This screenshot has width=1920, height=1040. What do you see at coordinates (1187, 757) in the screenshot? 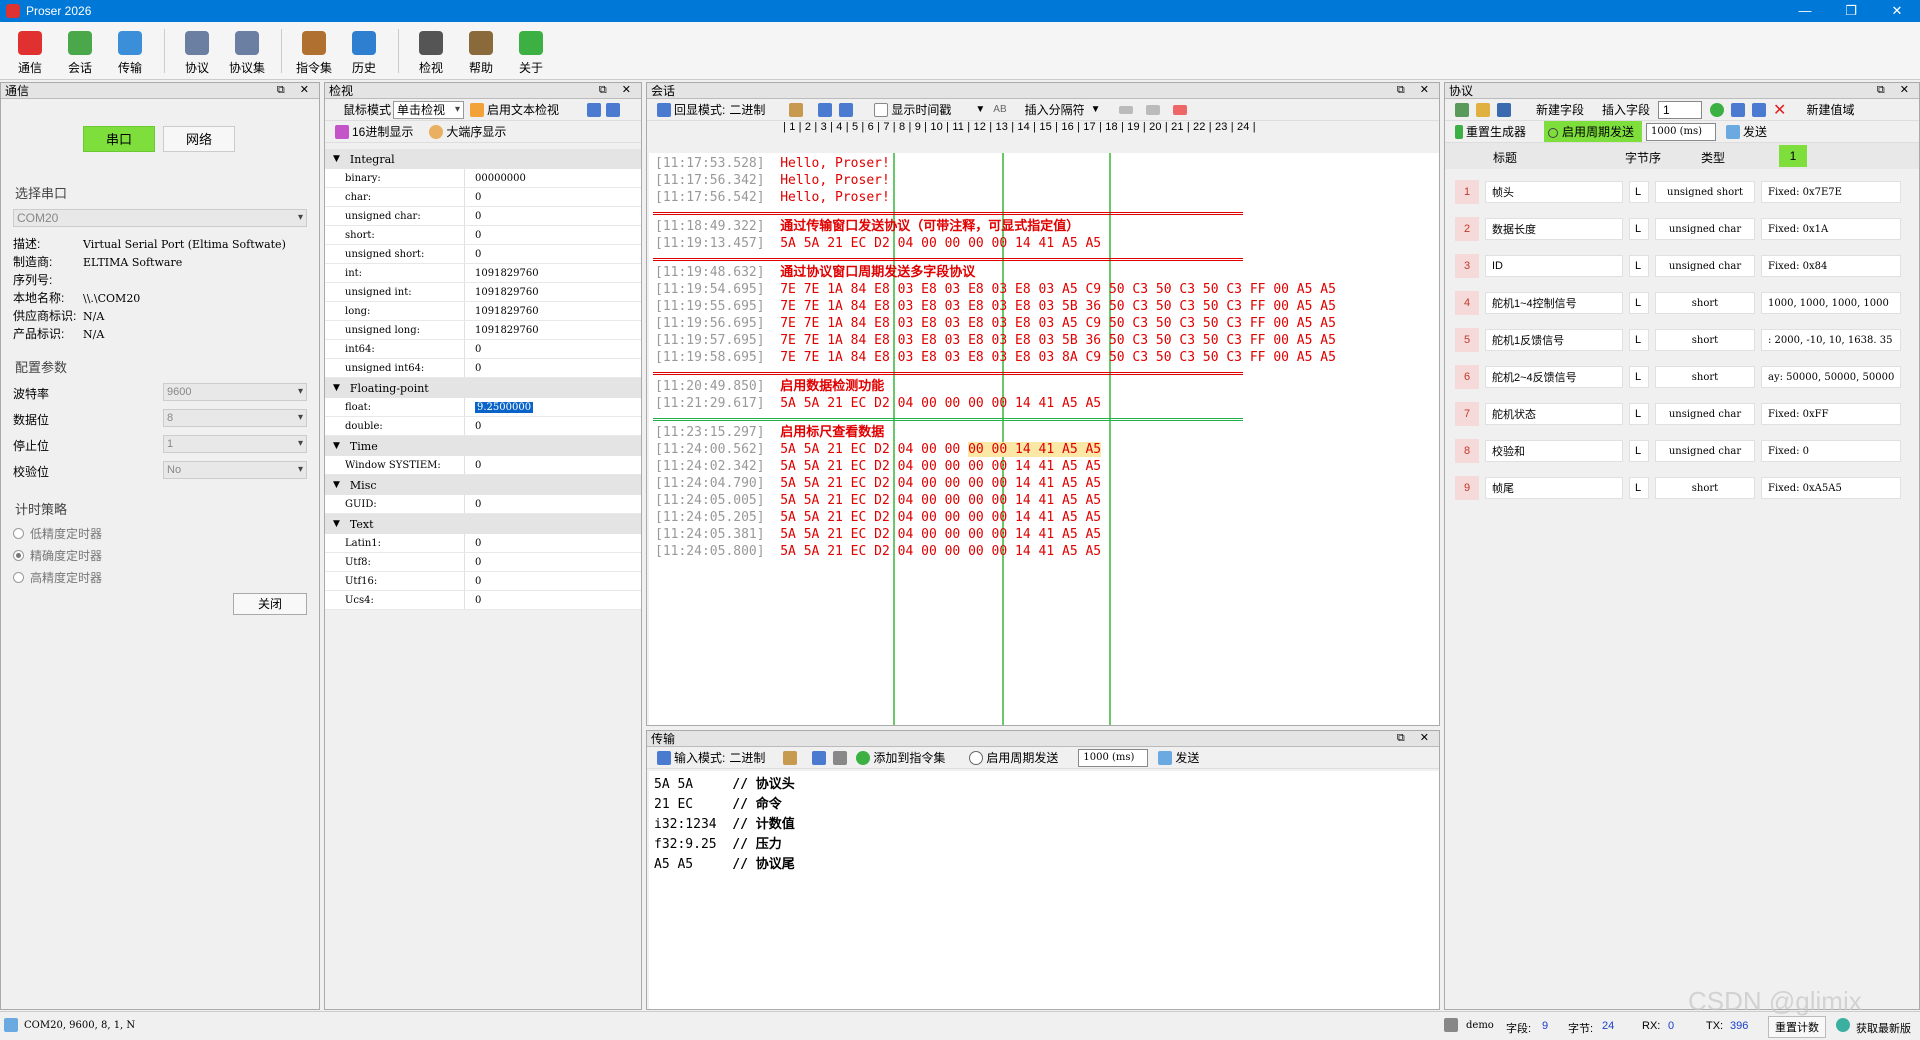
I see `send-button: 发送` at bounding box center [1187, 757].